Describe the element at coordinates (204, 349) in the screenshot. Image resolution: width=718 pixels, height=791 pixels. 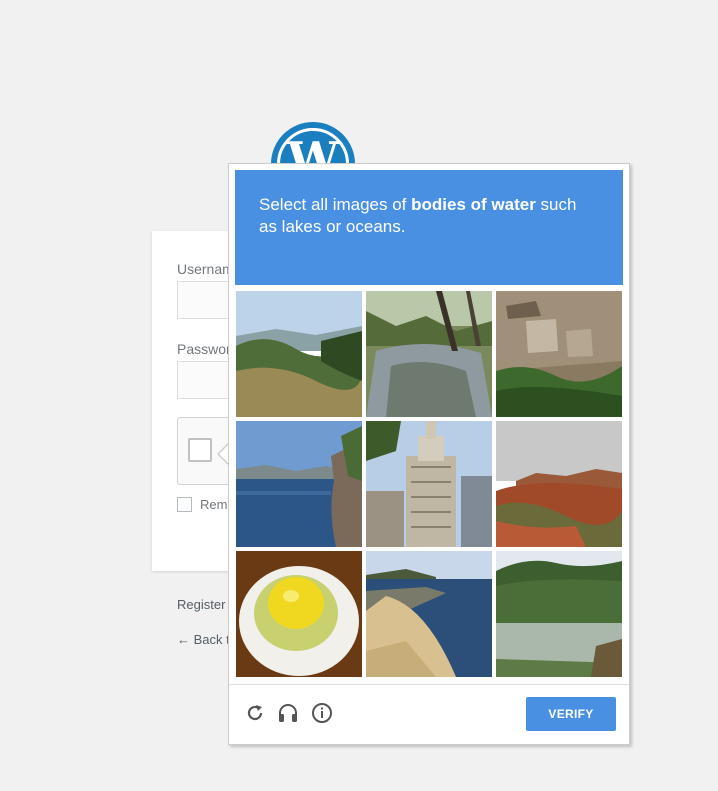
I see `password-label: Passwor` at that location.